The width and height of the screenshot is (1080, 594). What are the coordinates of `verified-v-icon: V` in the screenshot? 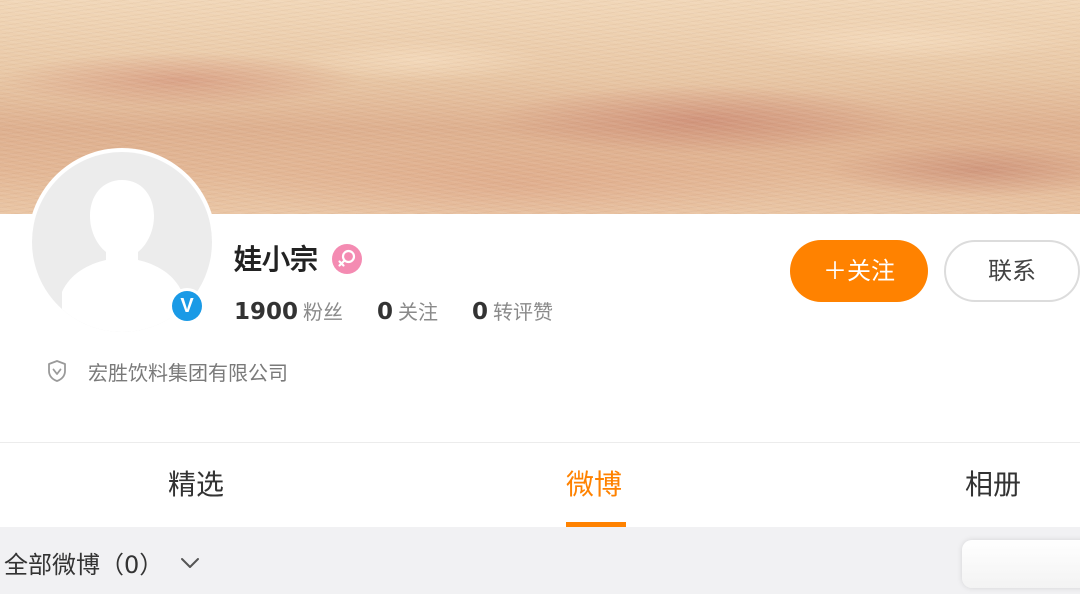 It's located at (187, 306).